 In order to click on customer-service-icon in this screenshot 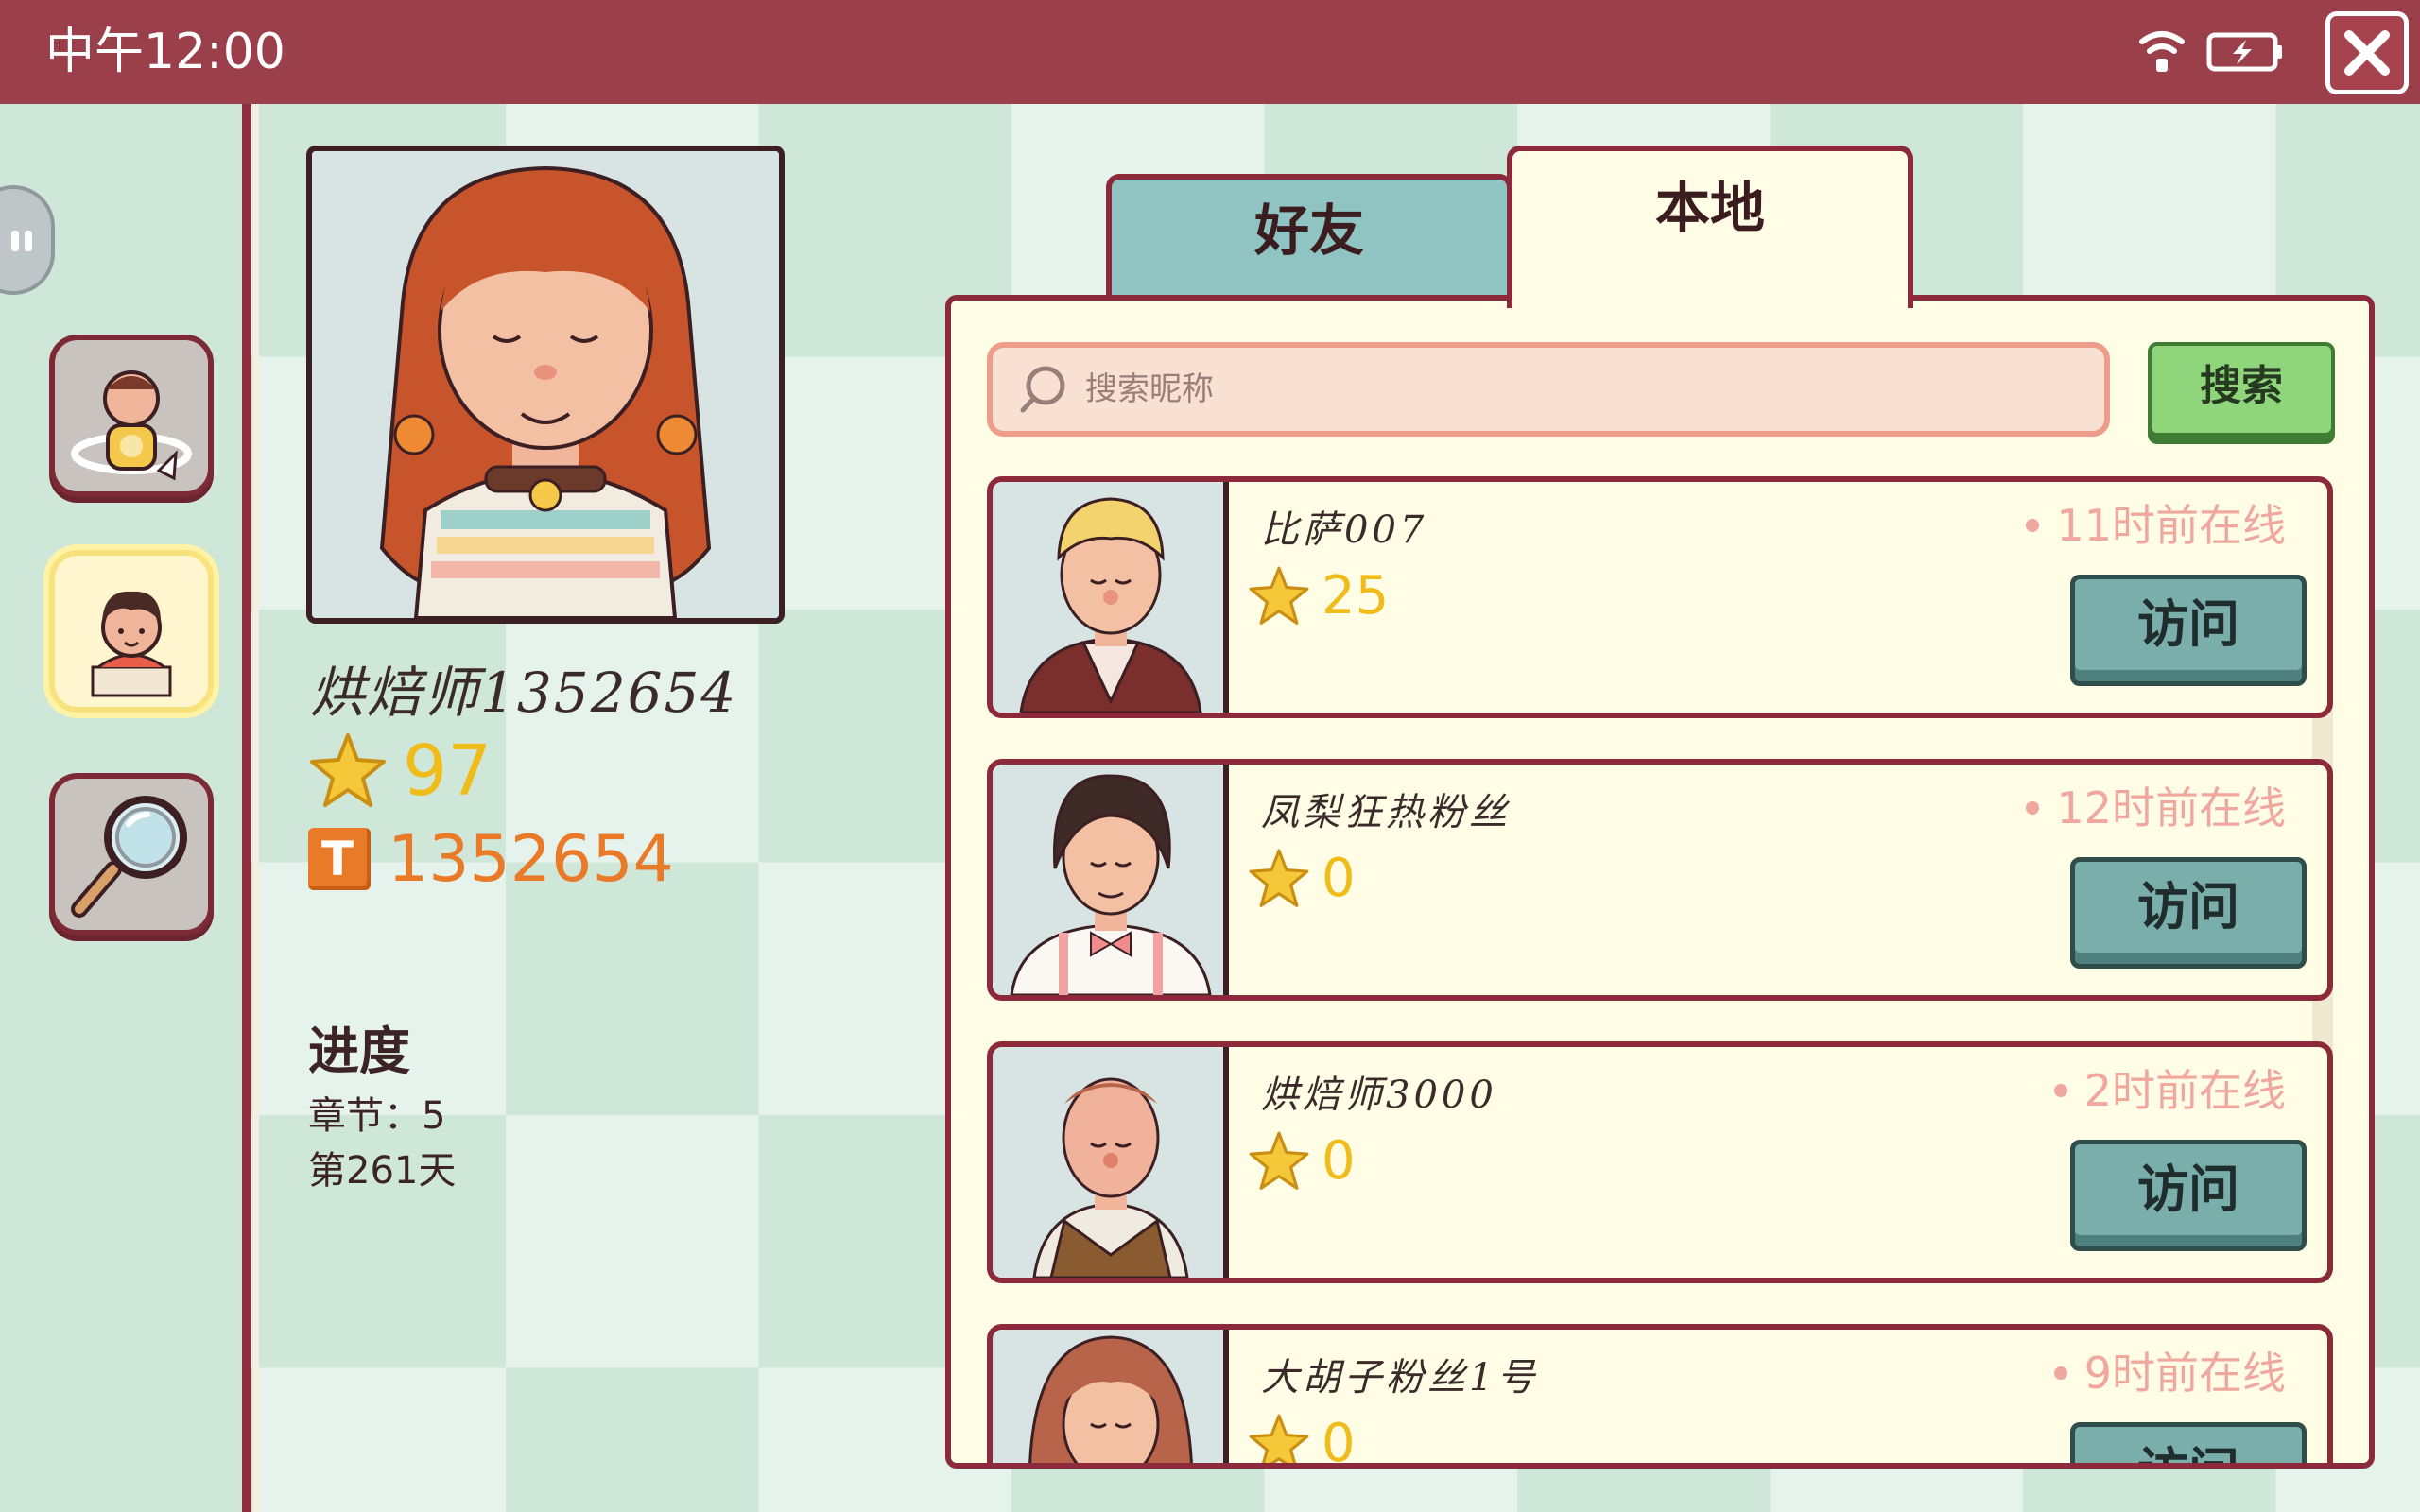, I will do `click(131, 425)`.